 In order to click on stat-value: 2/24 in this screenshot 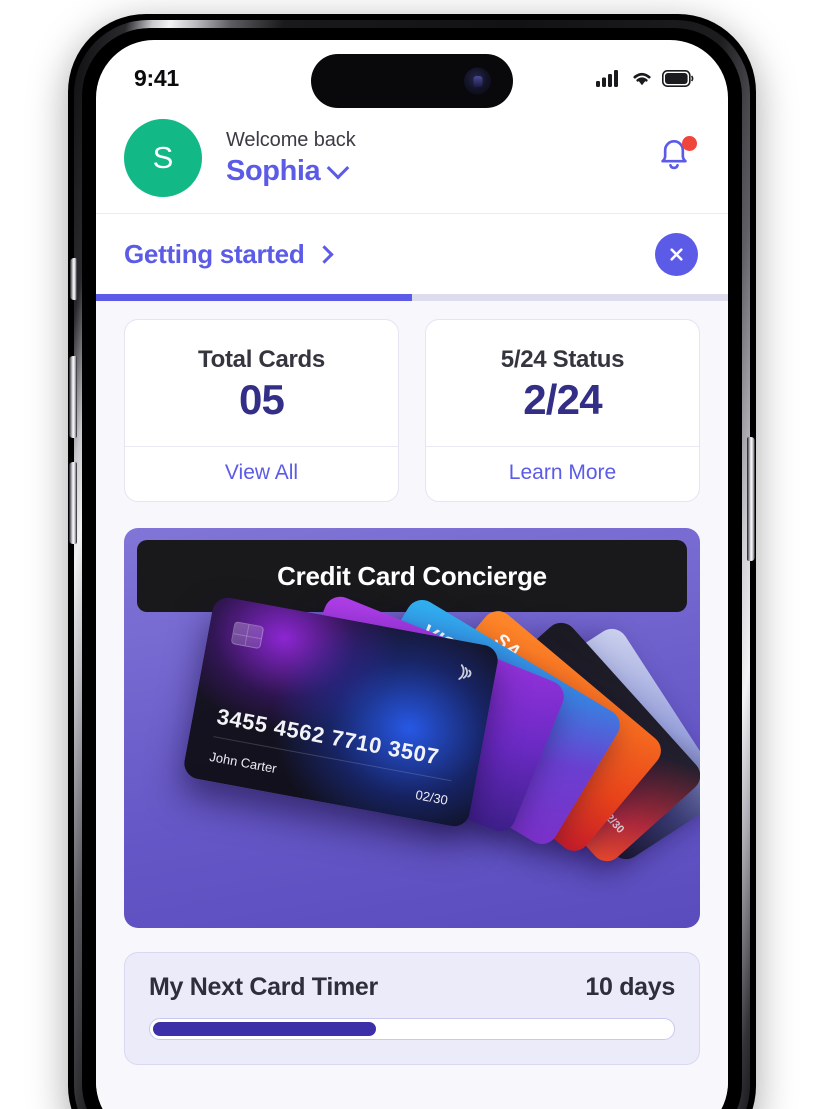, I will do `click(562, 399)`.